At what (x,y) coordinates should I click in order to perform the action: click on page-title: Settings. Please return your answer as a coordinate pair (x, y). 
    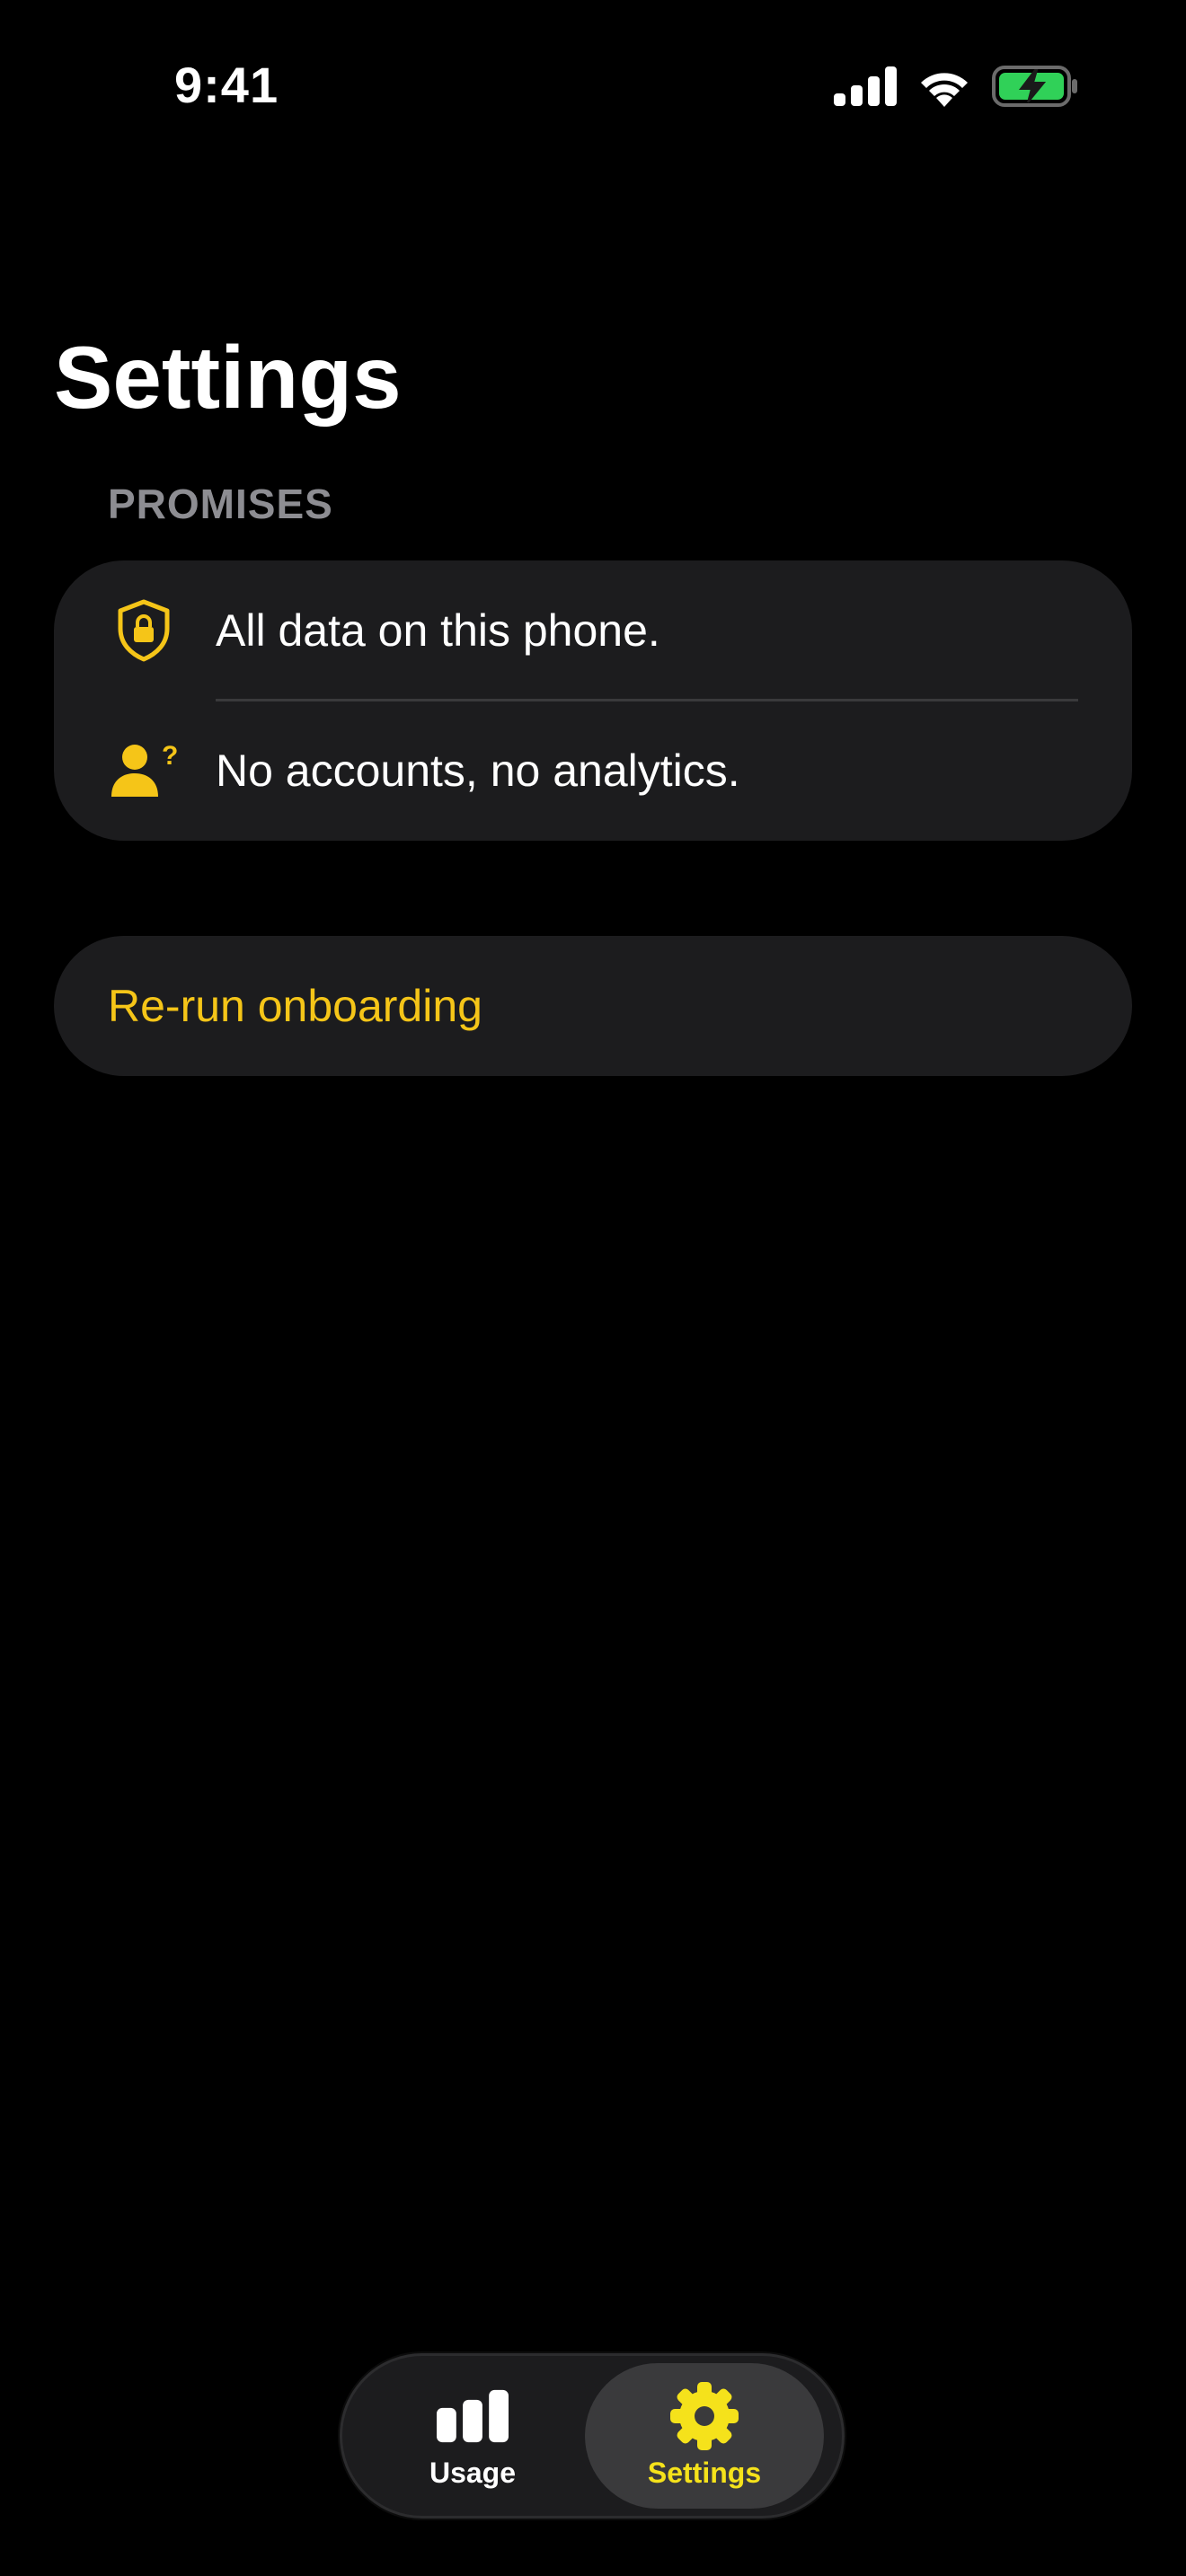
    Looking at the image, I should click on (228, 377).